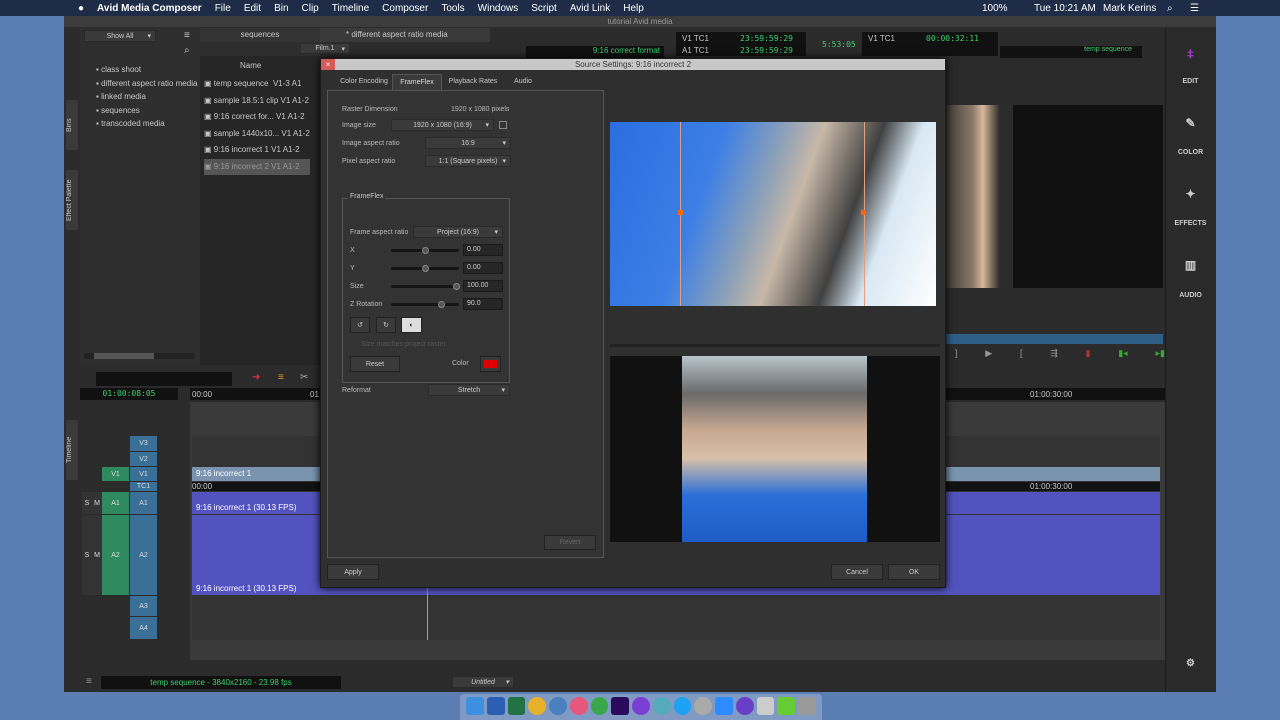  I want to click on source-timecode-display: V1 TC1 23:59:59:29 A1 TC1 23:59:59:29, so click(741, 44).